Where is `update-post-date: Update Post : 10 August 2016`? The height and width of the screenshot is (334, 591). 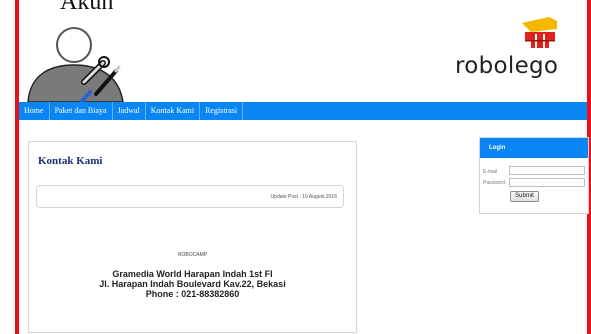
update-post-date: Update Post : 10 August 2016 is located at coordinates (303, 197).